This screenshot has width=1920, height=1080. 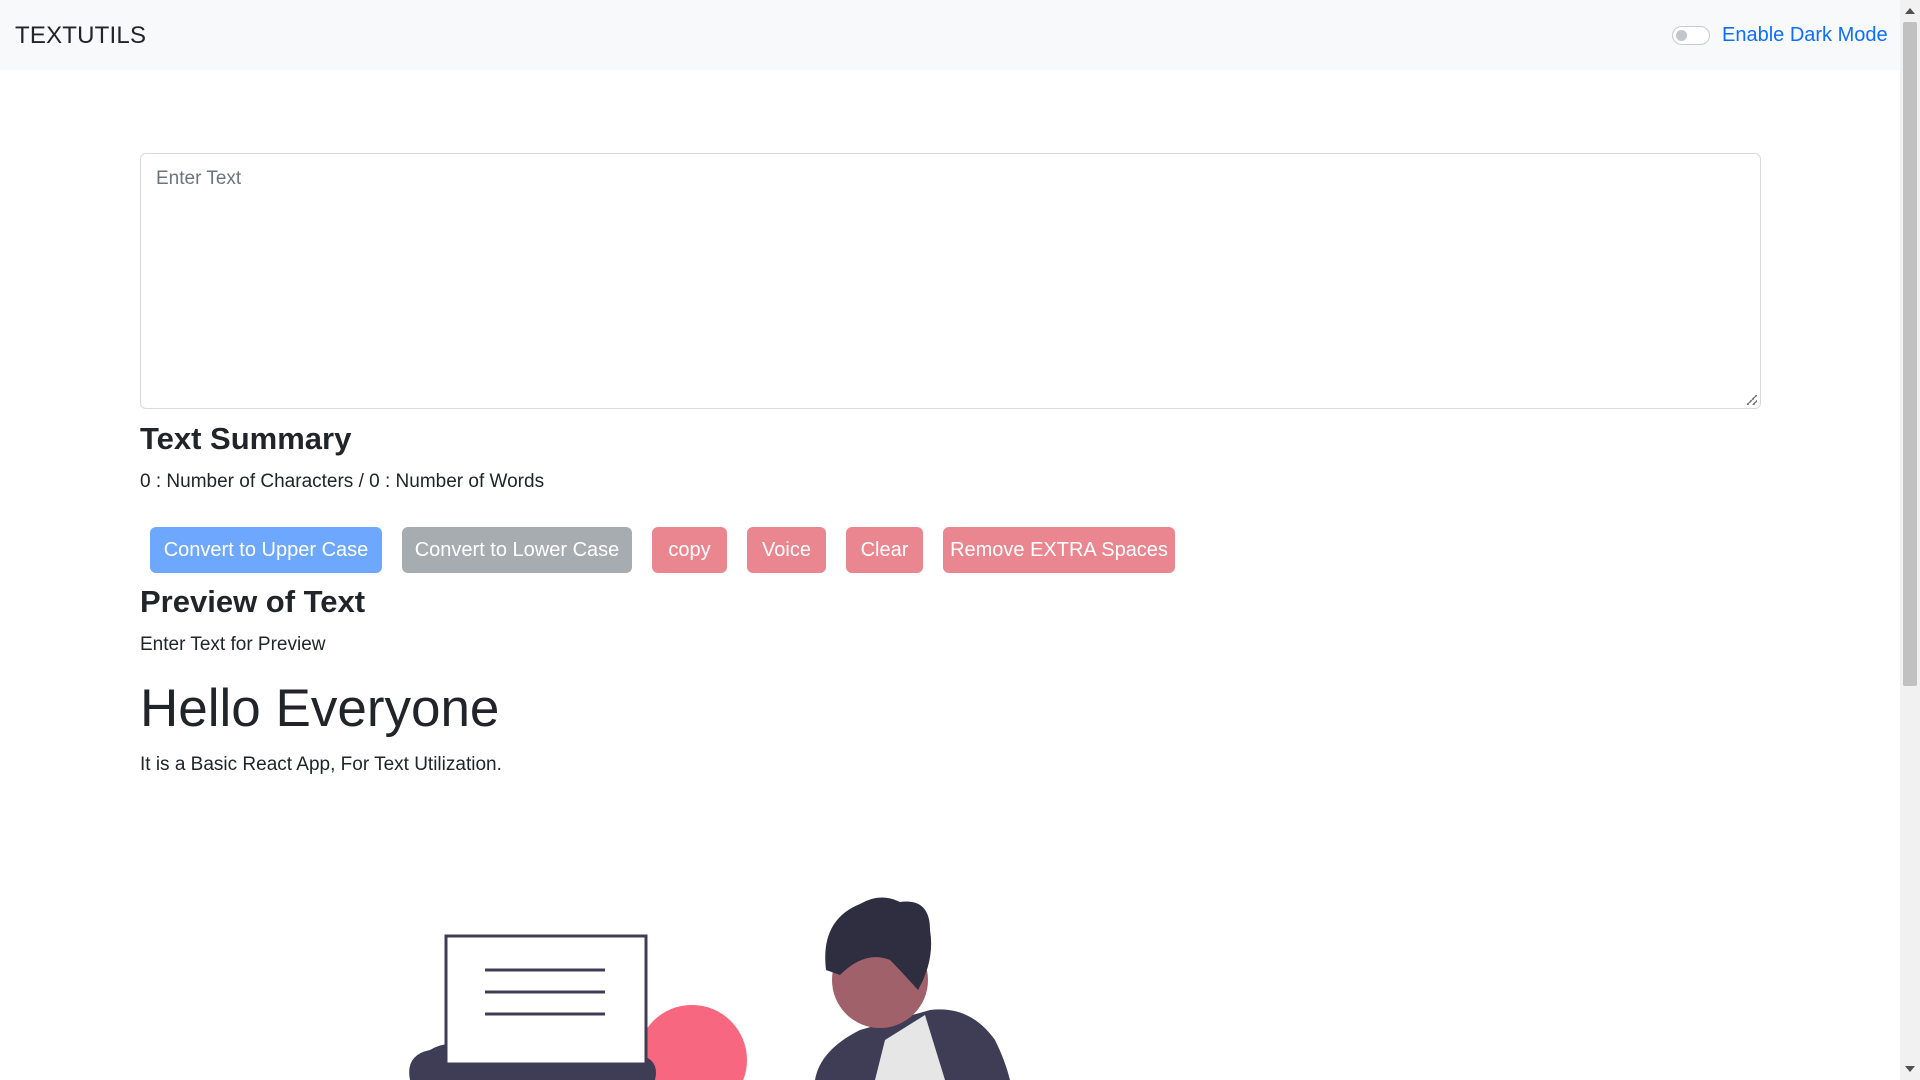 What do you see at coordinates (1752, 400) in the screenshot?
I see `resize-handle-icon` at bounding box center [1752, 400].